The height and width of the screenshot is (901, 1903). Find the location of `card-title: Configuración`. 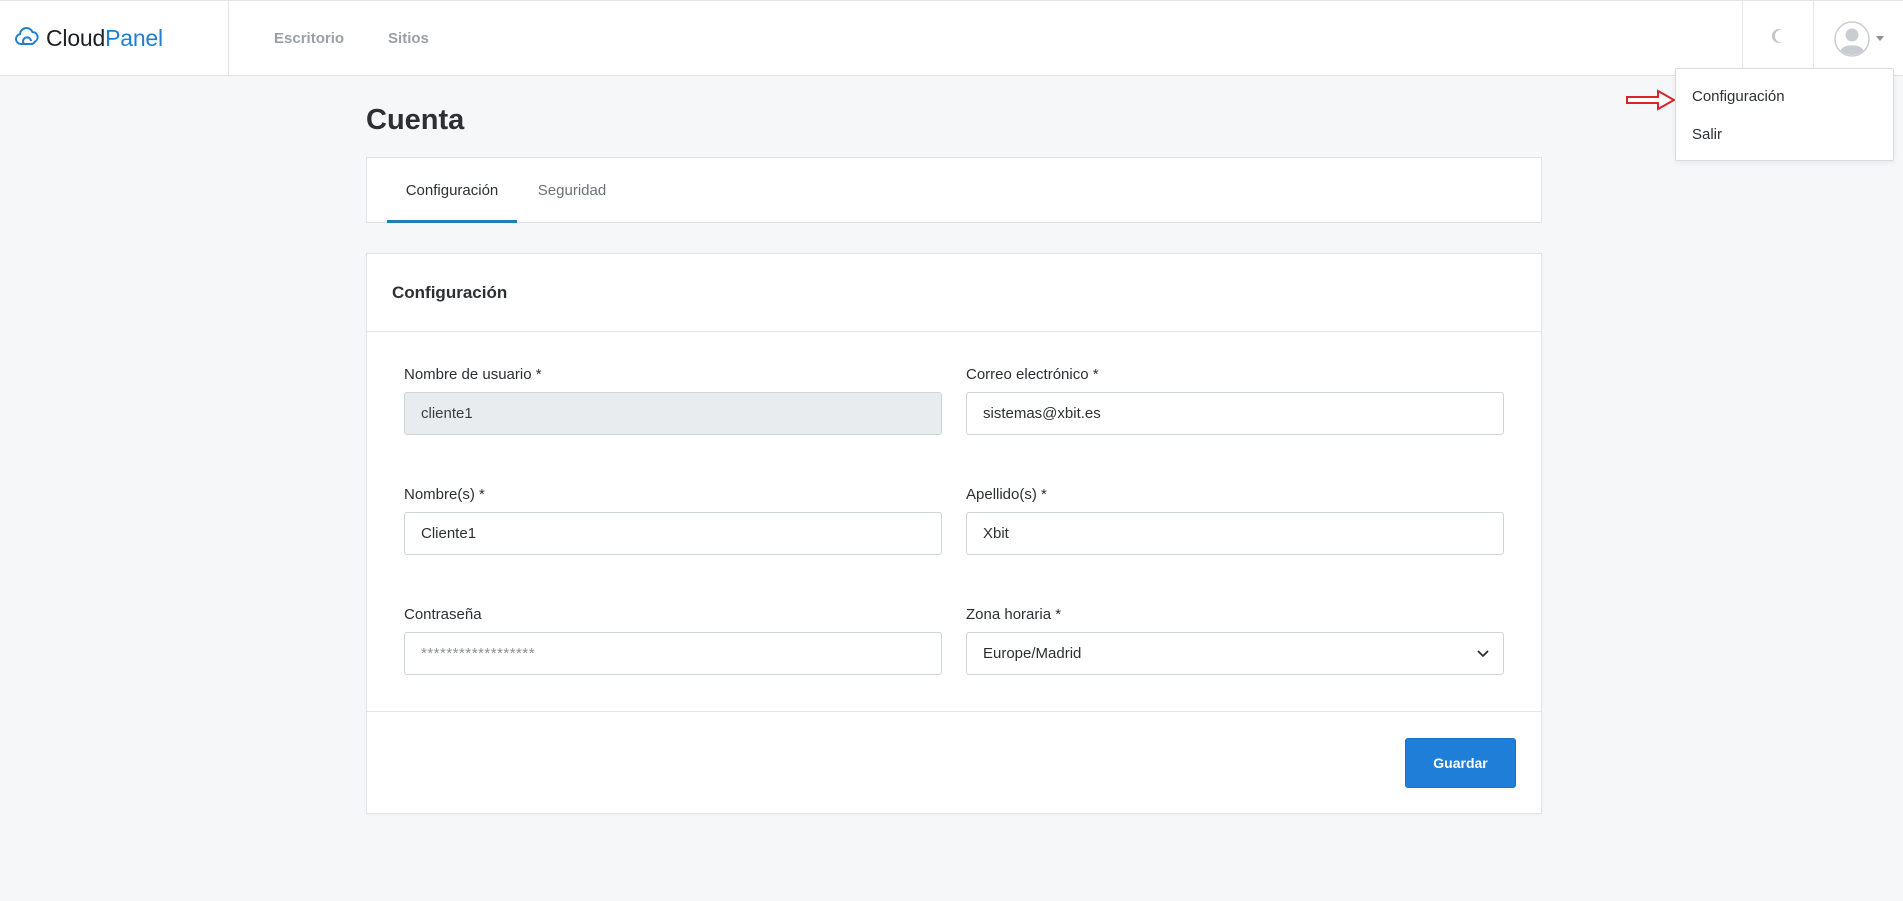

card-title: Configuración is located at coordinates (954, 293).